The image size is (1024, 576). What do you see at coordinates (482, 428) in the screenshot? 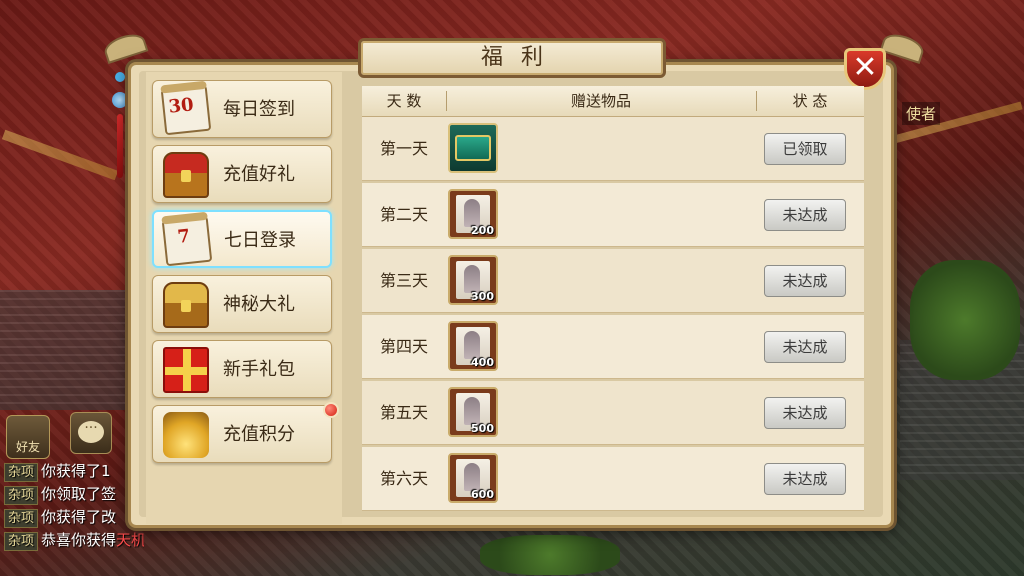
I see `item-quantity: 500` at bounding box center [482, 428].